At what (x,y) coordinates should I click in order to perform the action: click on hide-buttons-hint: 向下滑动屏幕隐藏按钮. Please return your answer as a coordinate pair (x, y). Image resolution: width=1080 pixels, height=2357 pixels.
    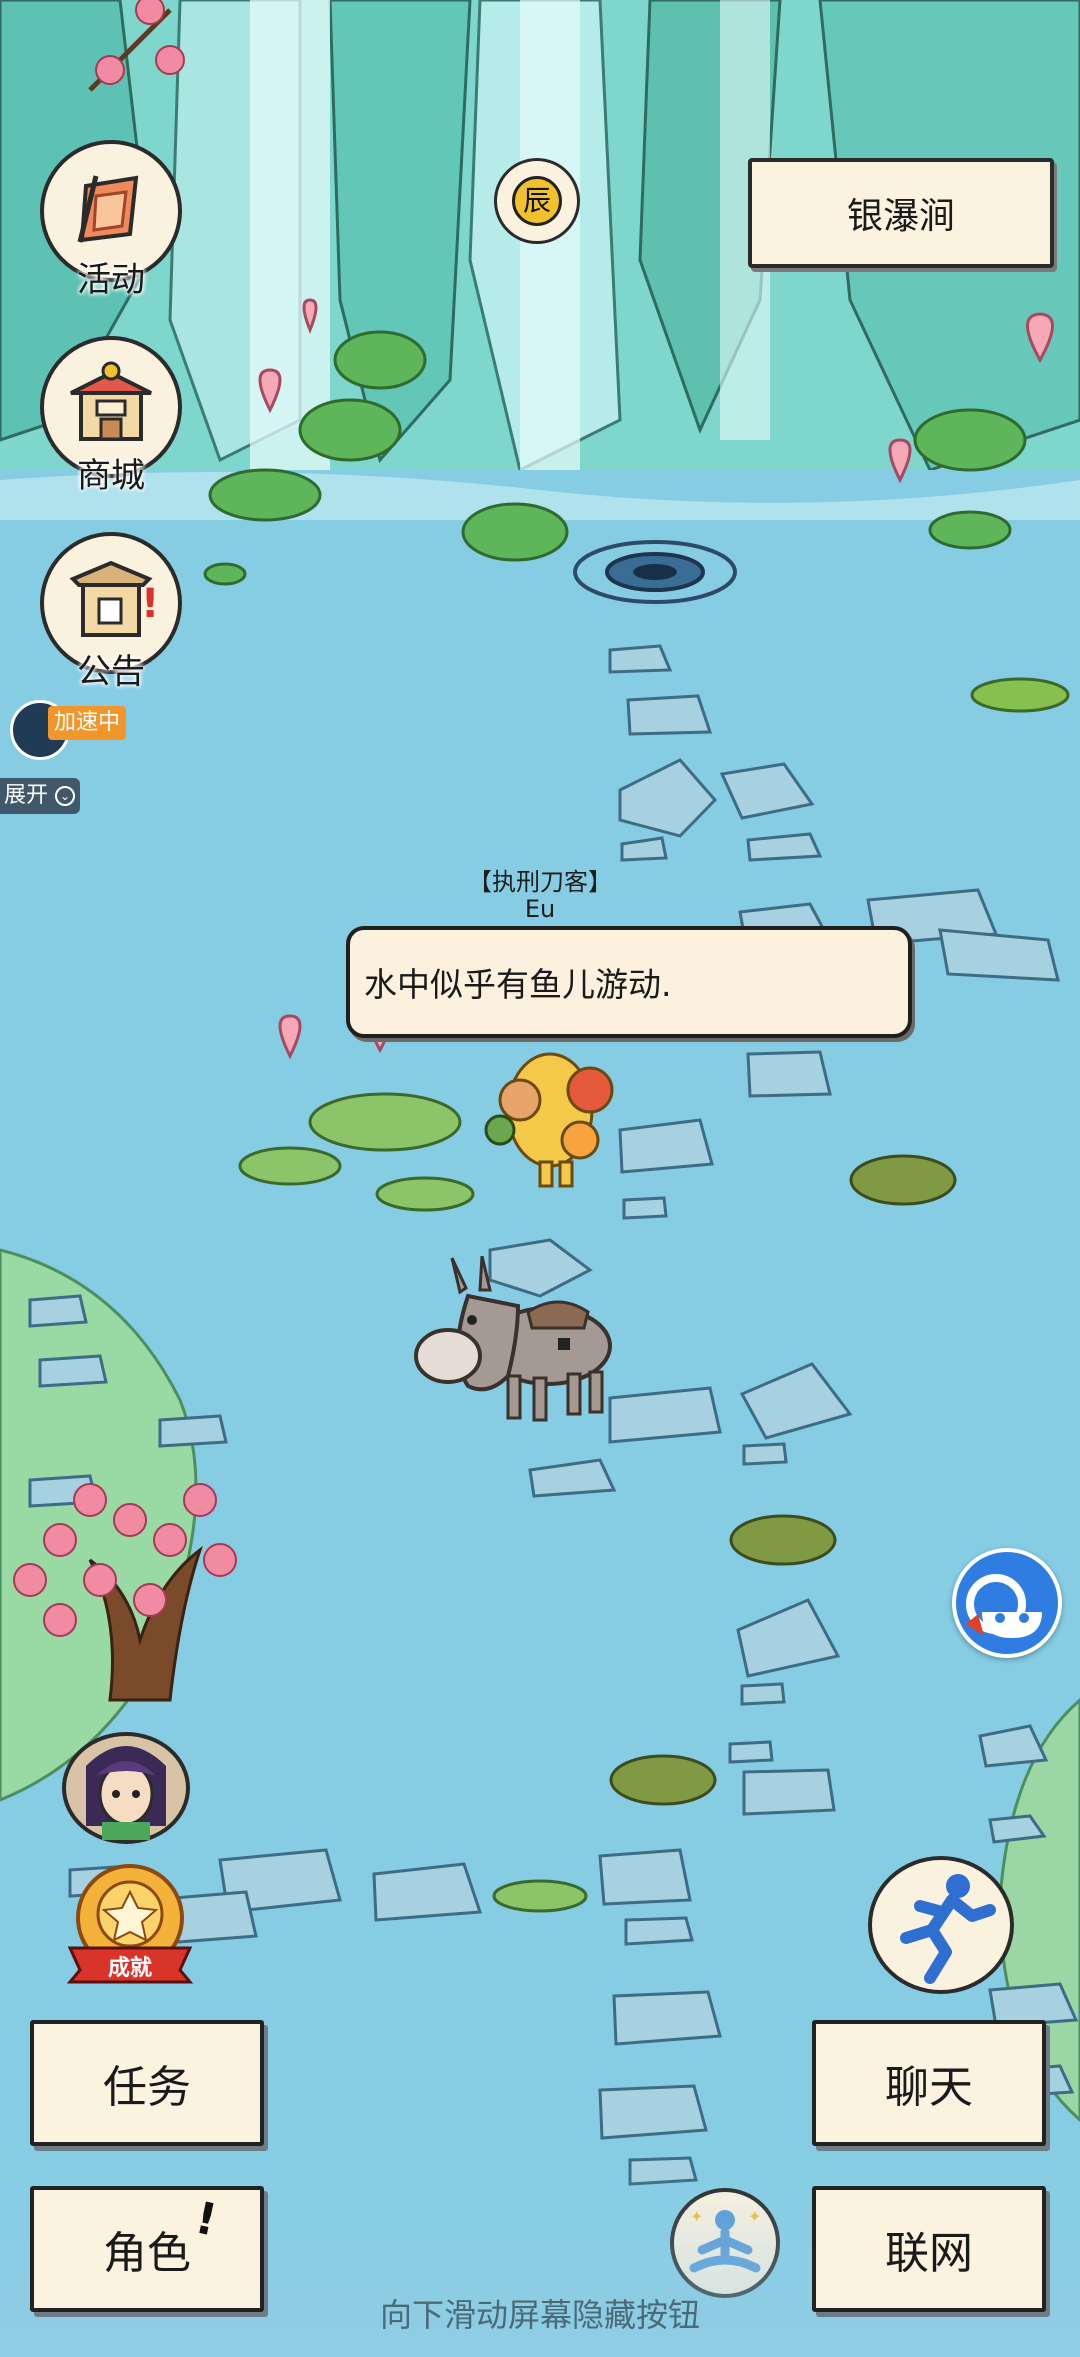
    Looking at the image, I should click on (539, 2315).